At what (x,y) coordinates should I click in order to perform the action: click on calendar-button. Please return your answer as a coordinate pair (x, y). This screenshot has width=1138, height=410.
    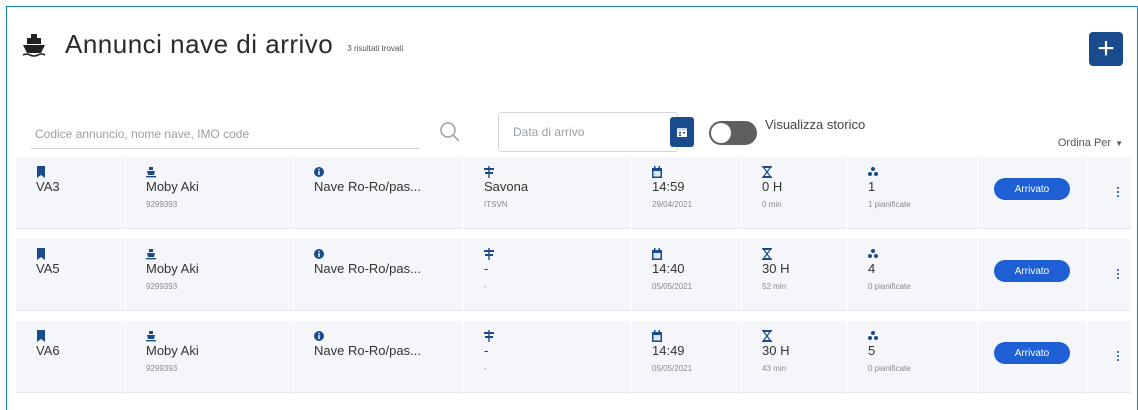
    Looking at the image, I should click on (682, 132).